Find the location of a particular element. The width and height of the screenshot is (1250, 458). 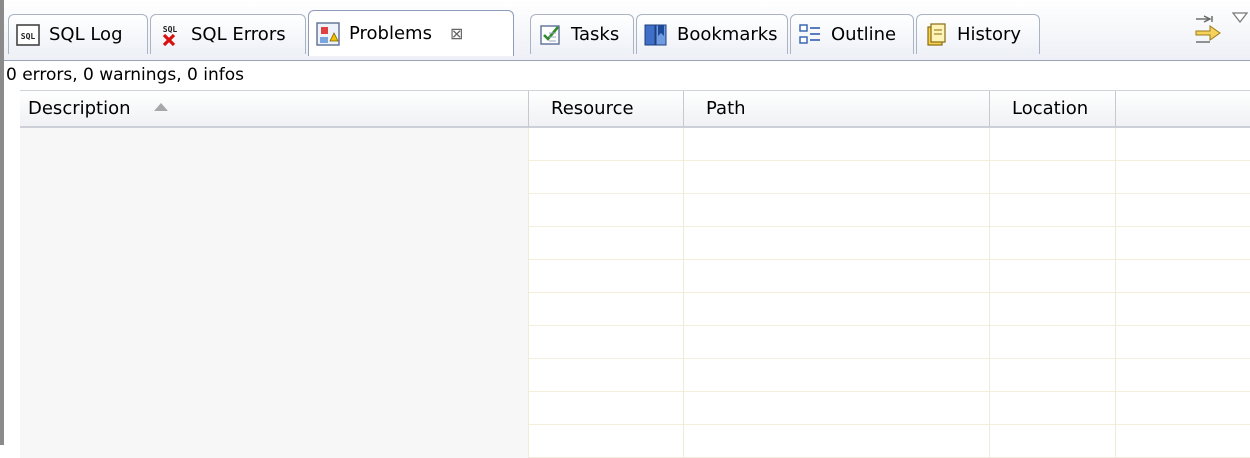

outline-icon is located at coordinates (809, 33).